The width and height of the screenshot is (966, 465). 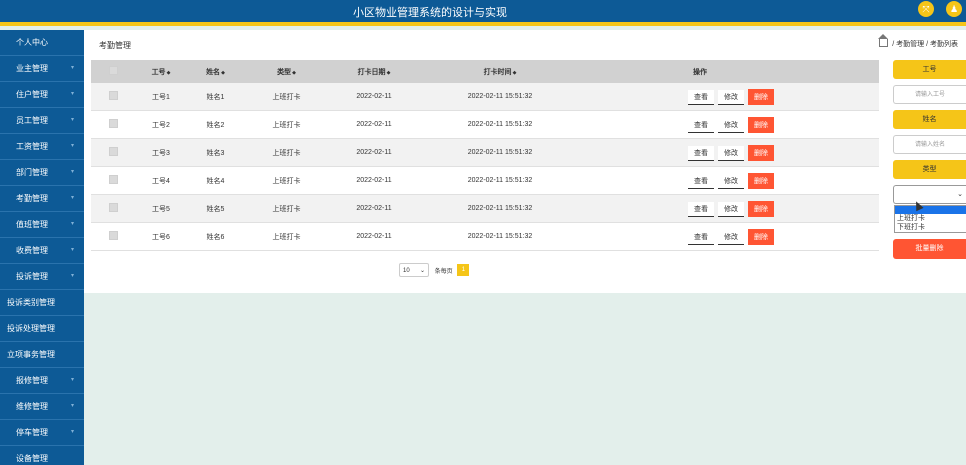 I want to click on sidebar-item-charges: 收费管理 ▾, so click(x=42, y=251).